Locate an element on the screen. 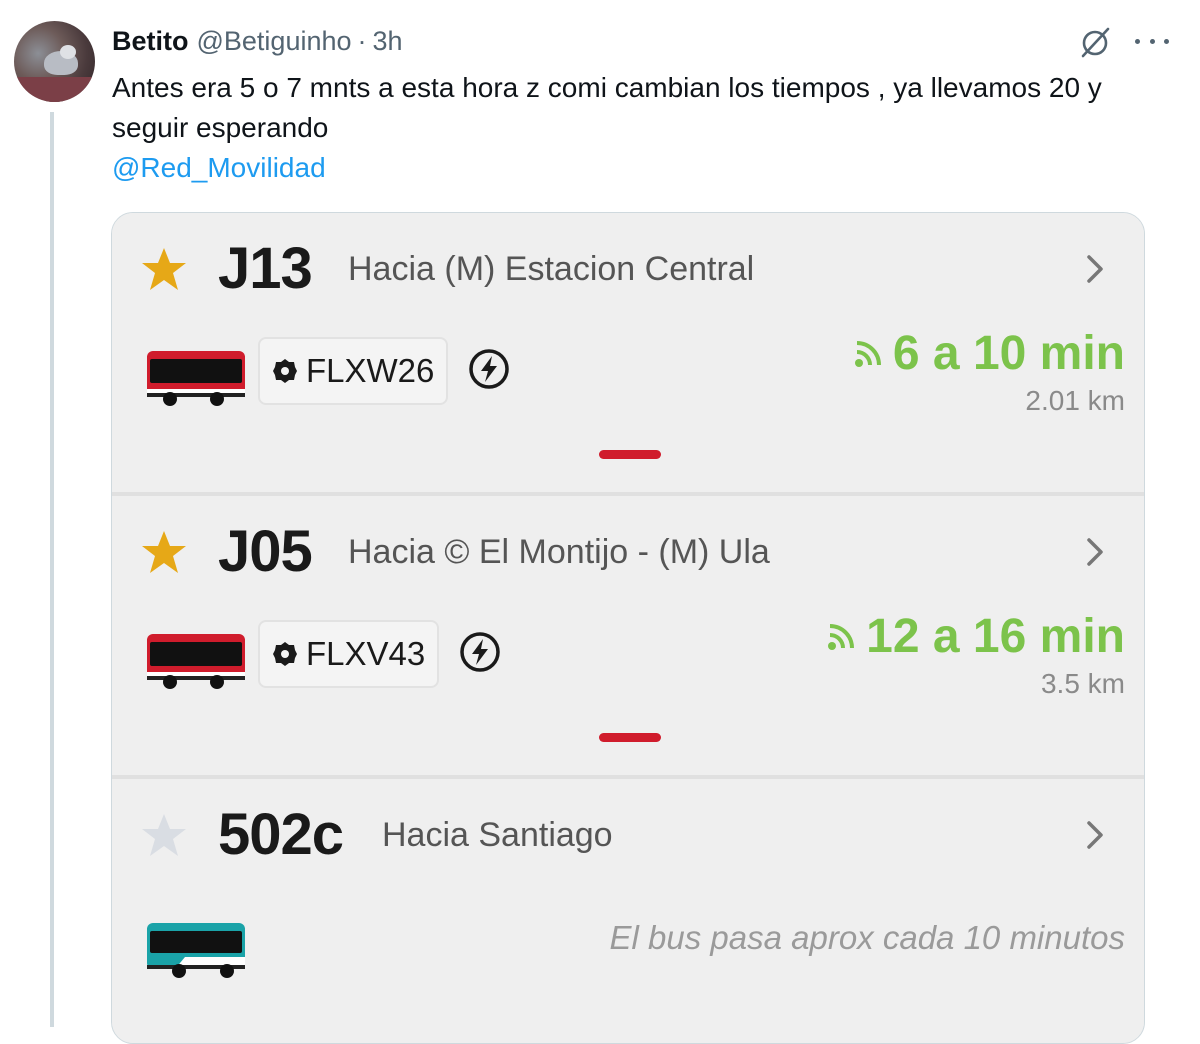  more-options-icon is located at coordinates (1152, 41).